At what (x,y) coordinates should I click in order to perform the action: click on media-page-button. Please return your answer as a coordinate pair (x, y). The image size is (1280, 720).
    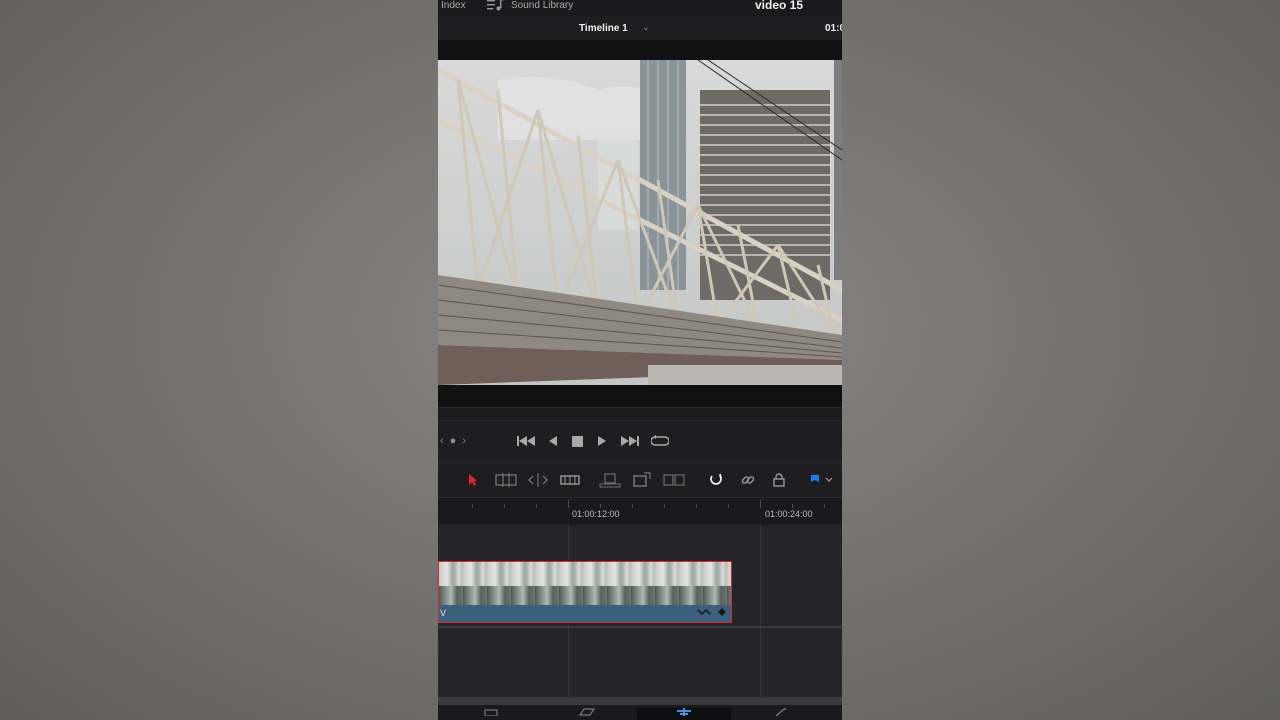
    Looking at the image, I should click on (491, 714).